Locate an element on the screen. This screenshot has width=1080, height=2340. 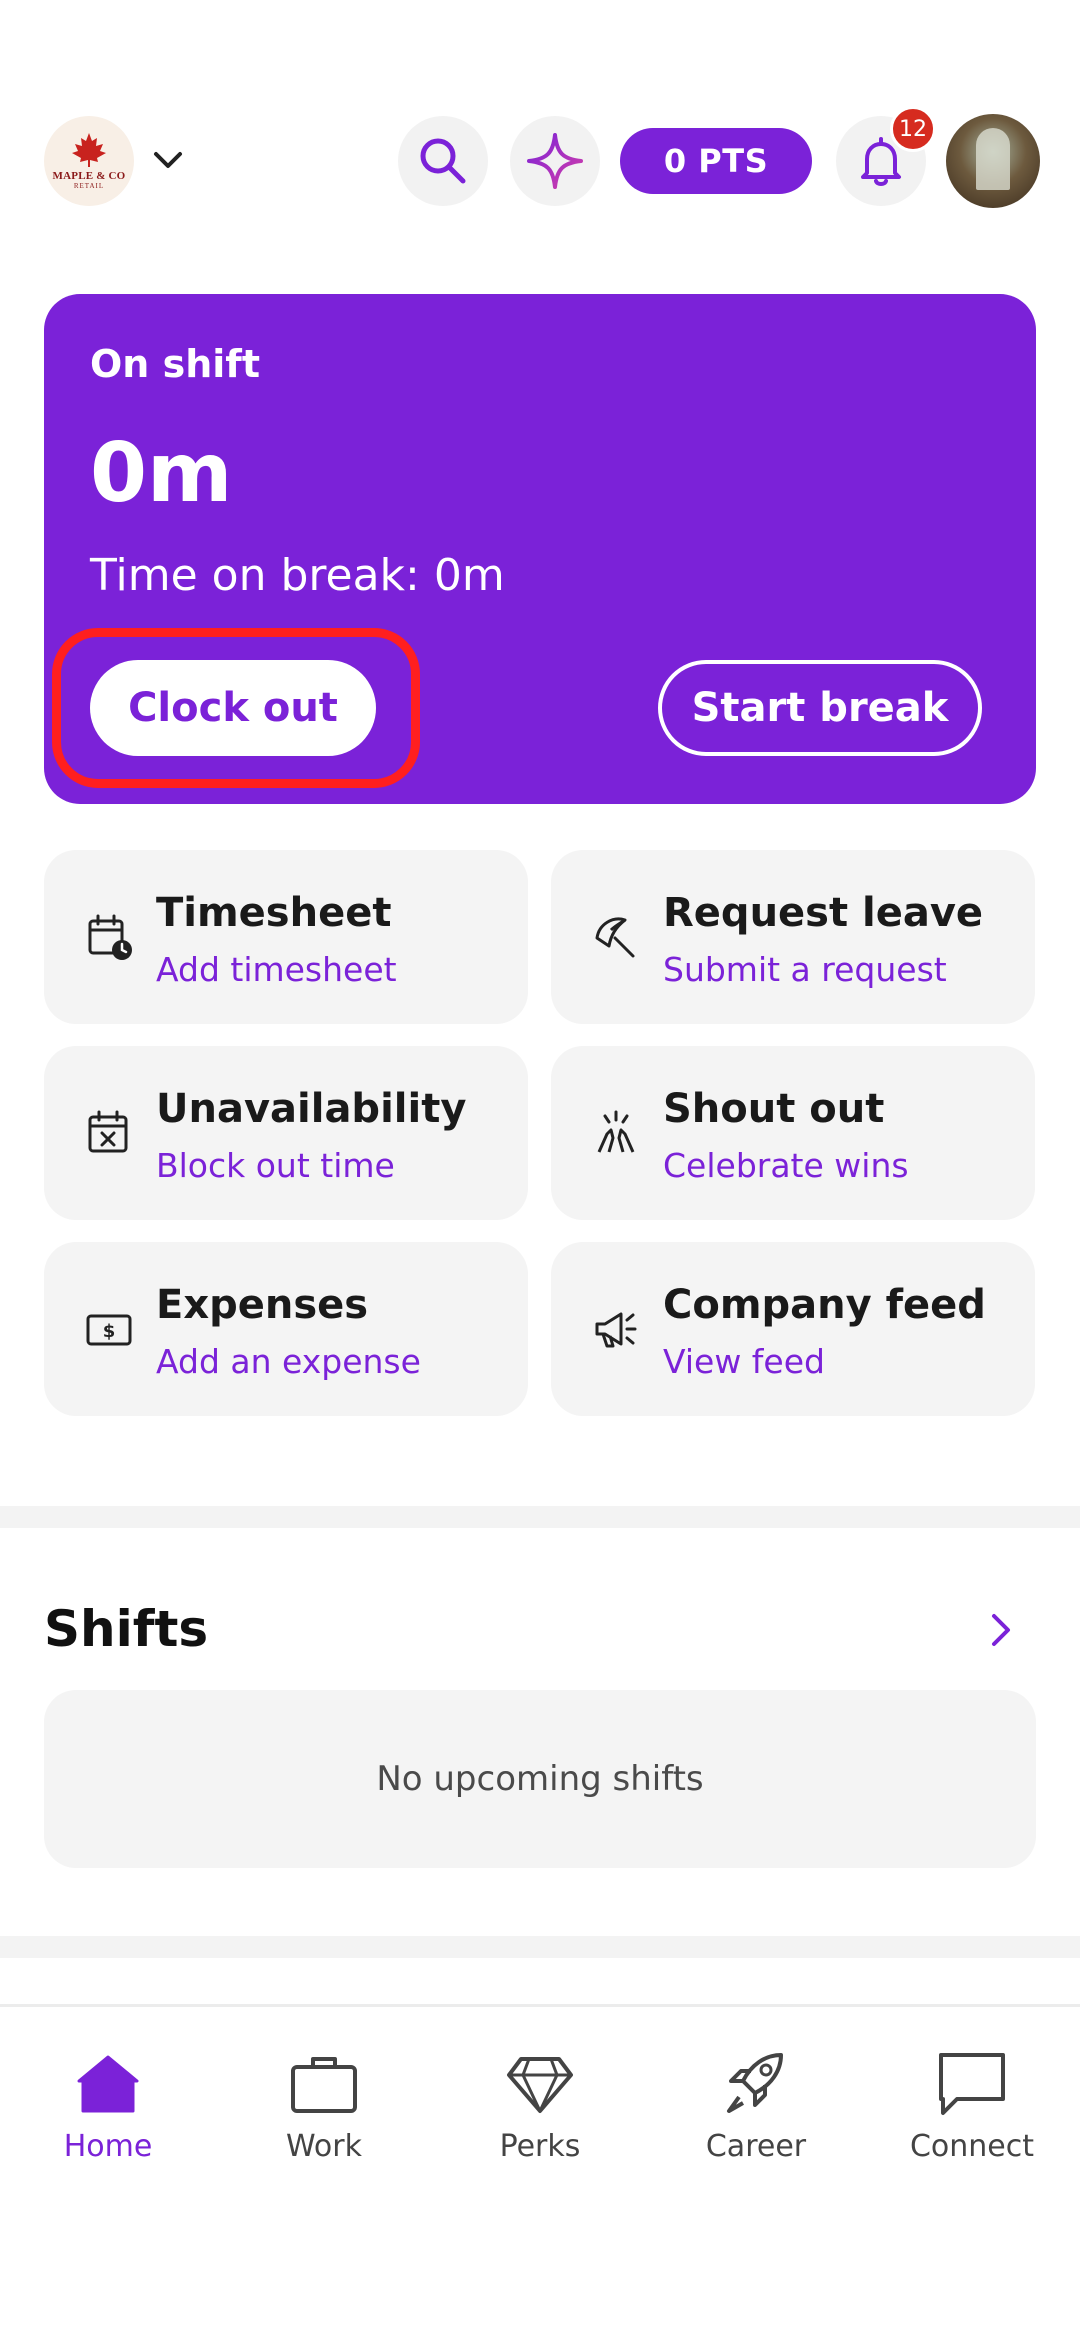
tile-subtitle: Submit a request is located at coordinates (805, 969).